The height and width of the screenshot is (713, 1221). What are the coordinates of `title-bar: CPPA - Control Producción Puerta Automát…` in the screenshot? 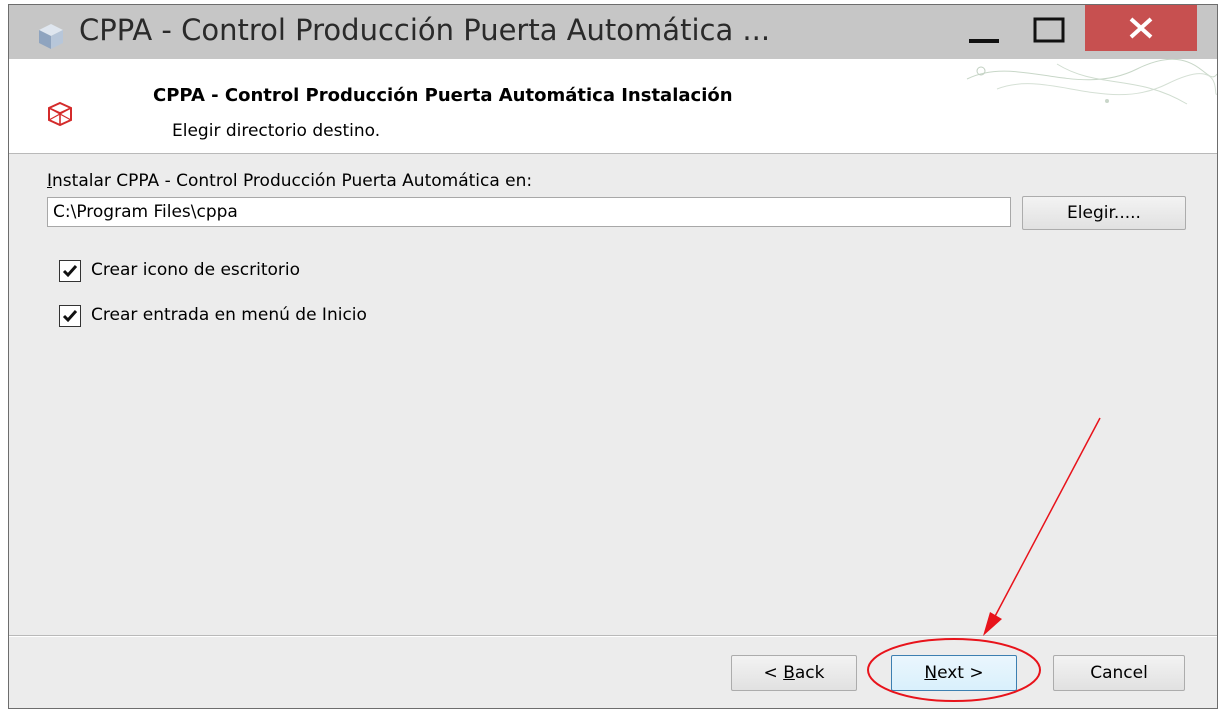 It's located at (613, 32).